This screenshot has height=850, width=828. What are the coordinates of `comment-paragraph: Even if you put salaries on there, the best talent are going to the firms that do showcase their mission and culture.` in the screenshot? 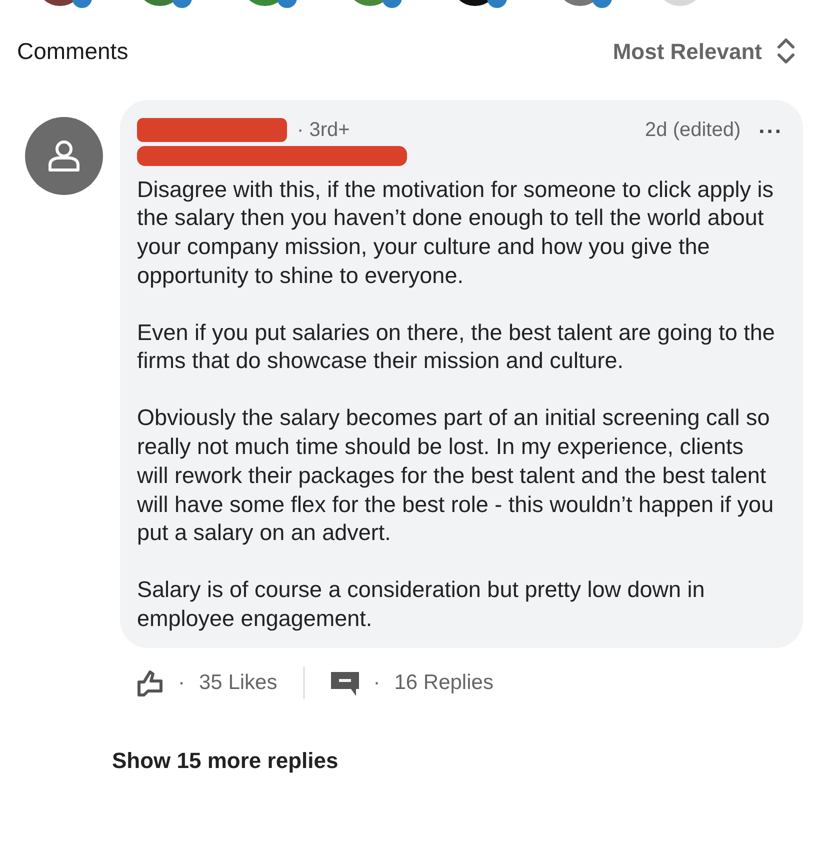 It's located at (456, 347).